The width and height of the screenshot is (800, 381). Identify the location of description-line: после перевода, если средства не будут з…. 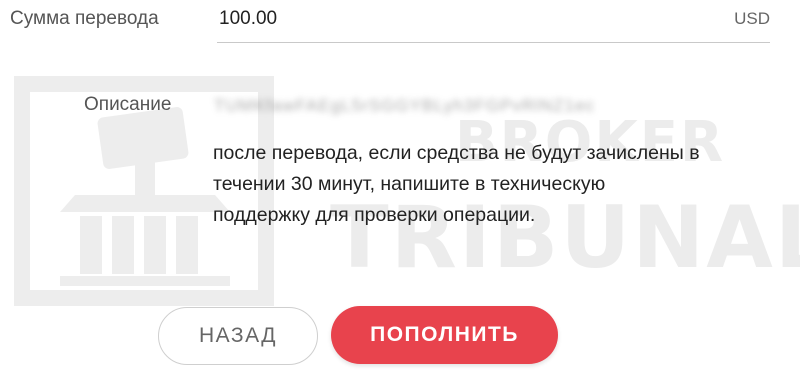
(456, 153).